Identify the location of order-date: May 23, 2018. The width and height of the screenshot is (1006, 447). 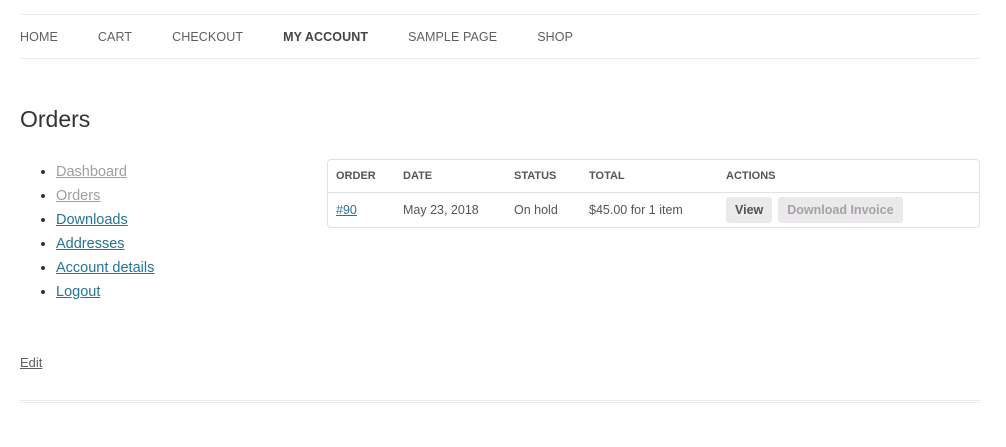
(441, 210).